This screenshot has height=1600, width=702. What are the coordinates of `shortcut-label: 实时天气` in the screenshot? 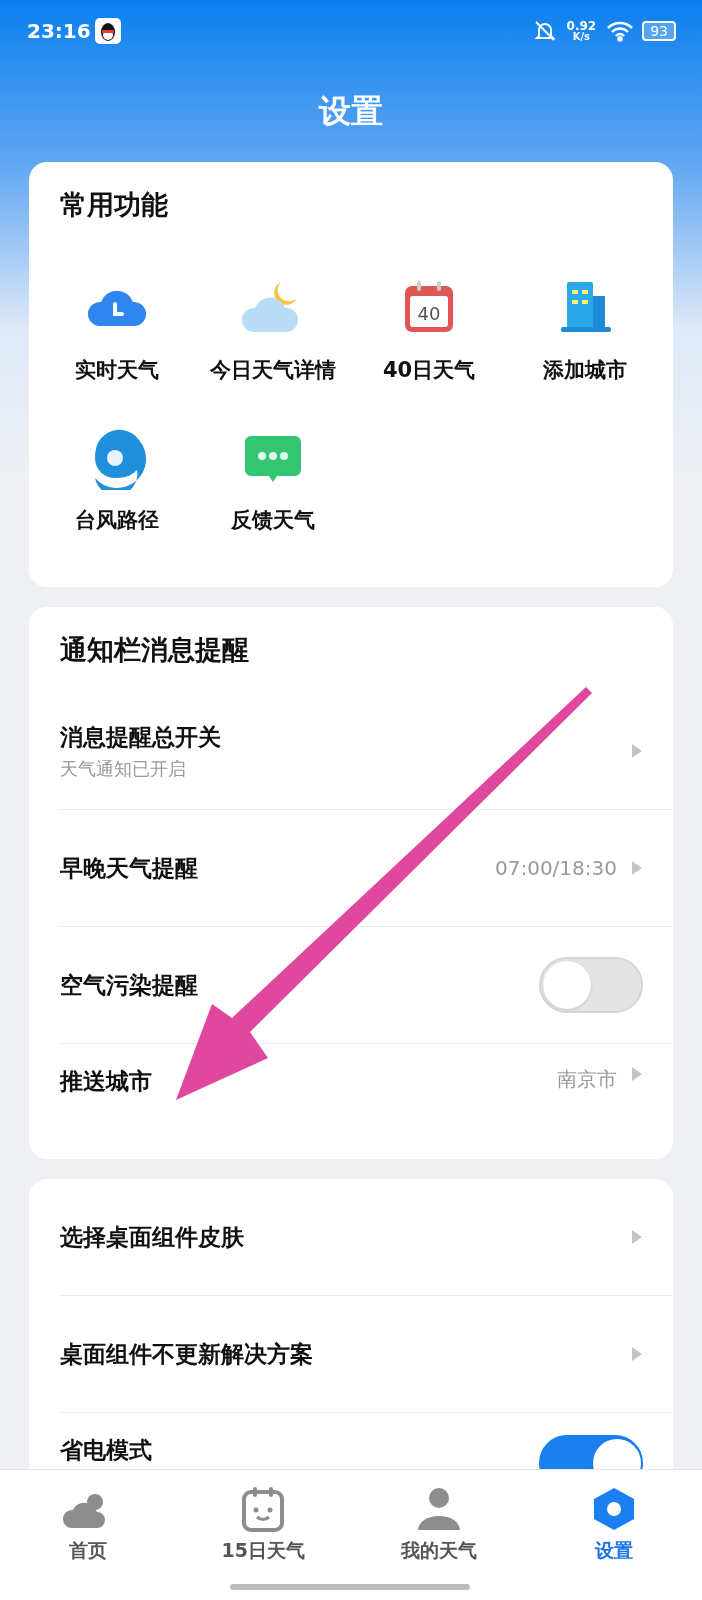 It's located at (117, 370).